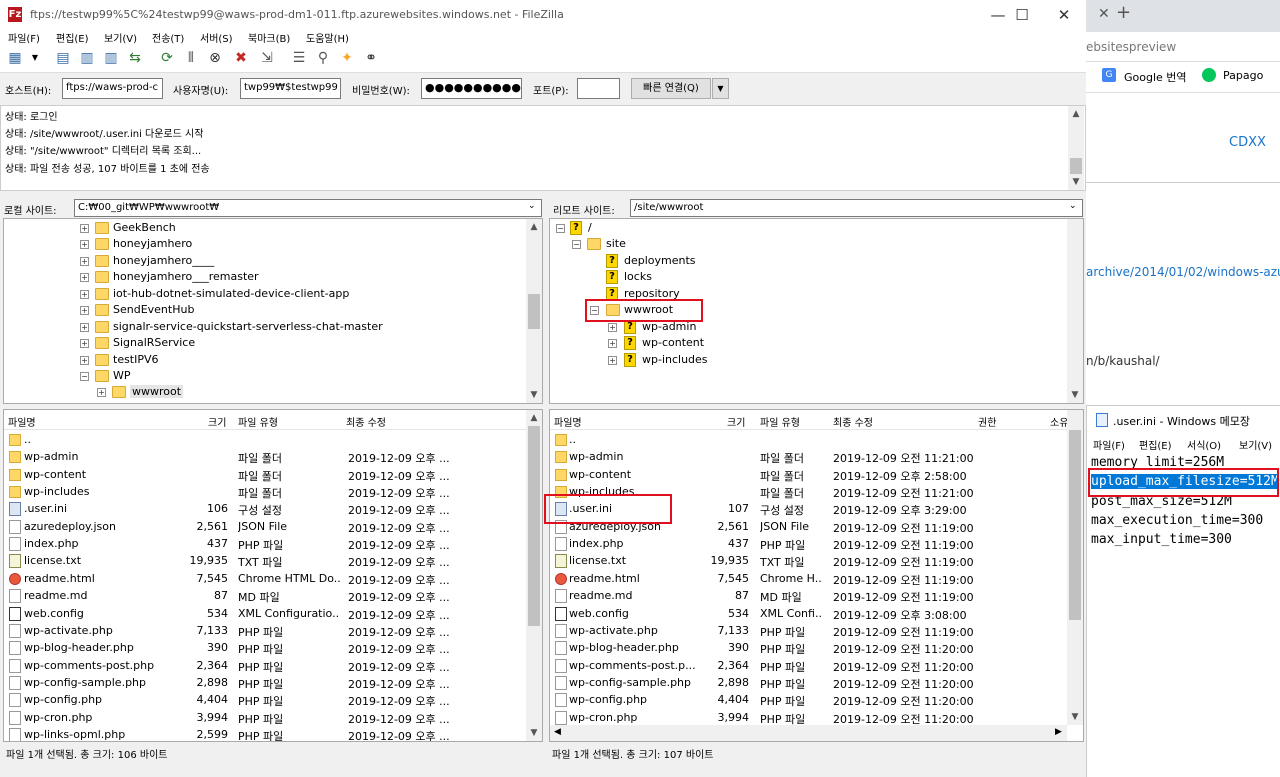  Describe the element at coordinates (534, 311) in the screenshot. I see `local-tree-scrollbar: ▲ ▼` at that location.